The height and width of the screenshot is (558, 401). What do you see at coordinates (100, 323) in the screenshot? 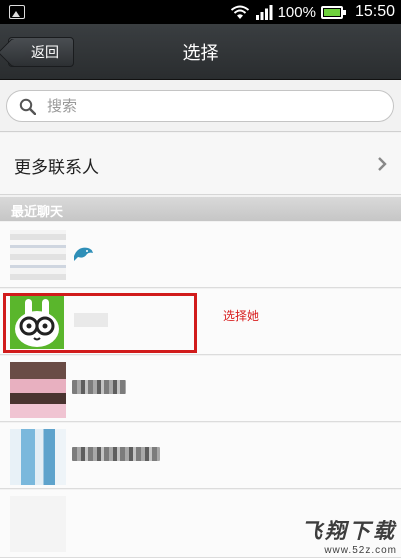
I see `highlight-box` at bounding box center [100, 323].